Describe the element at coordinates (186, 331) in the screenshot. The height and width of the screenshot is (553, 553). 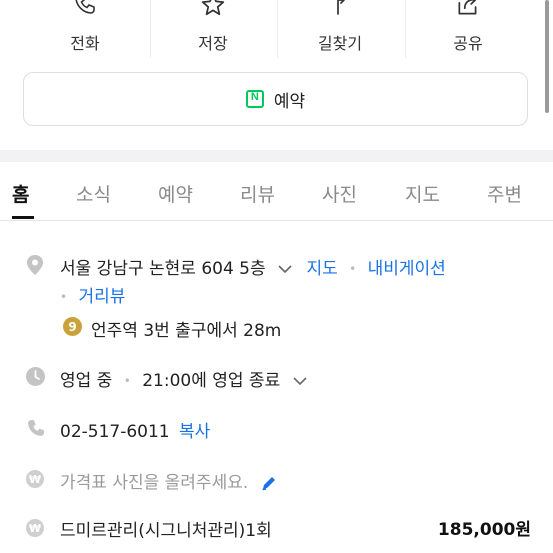
I see `subway-text: 언주역 3번 출구에서 28m` at that location.